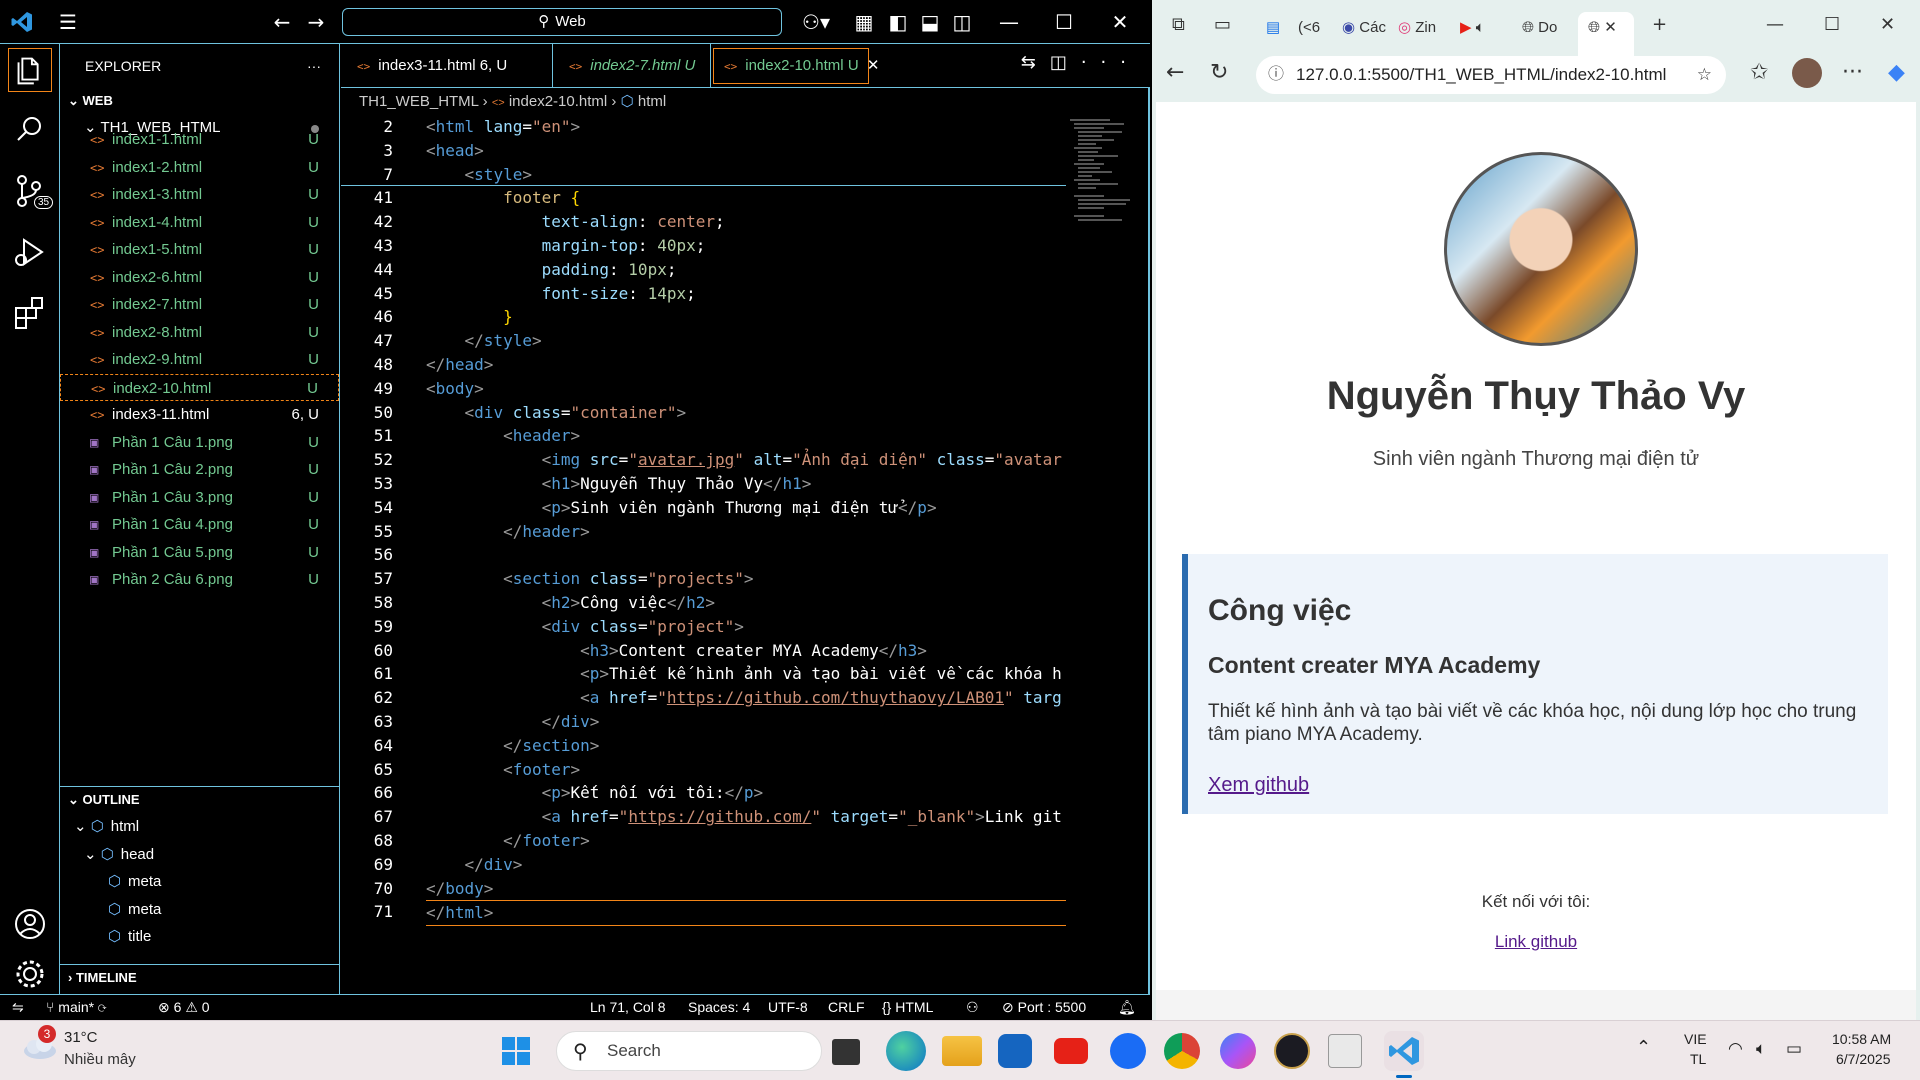  Describe the element at coordinates (1219, 72) in the screenshot. I see `refresh-icon: ↻` at that location.